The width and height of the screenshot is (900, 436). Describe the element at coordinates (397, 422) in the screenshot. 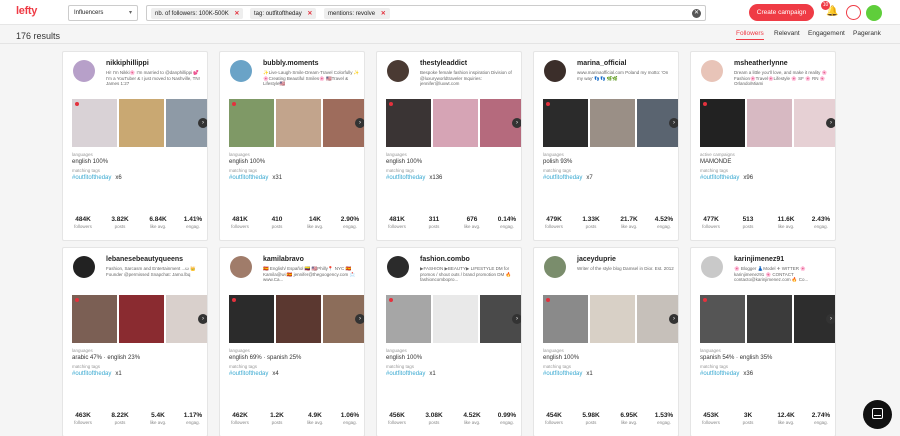

I see `stat-label: followers` at that location.